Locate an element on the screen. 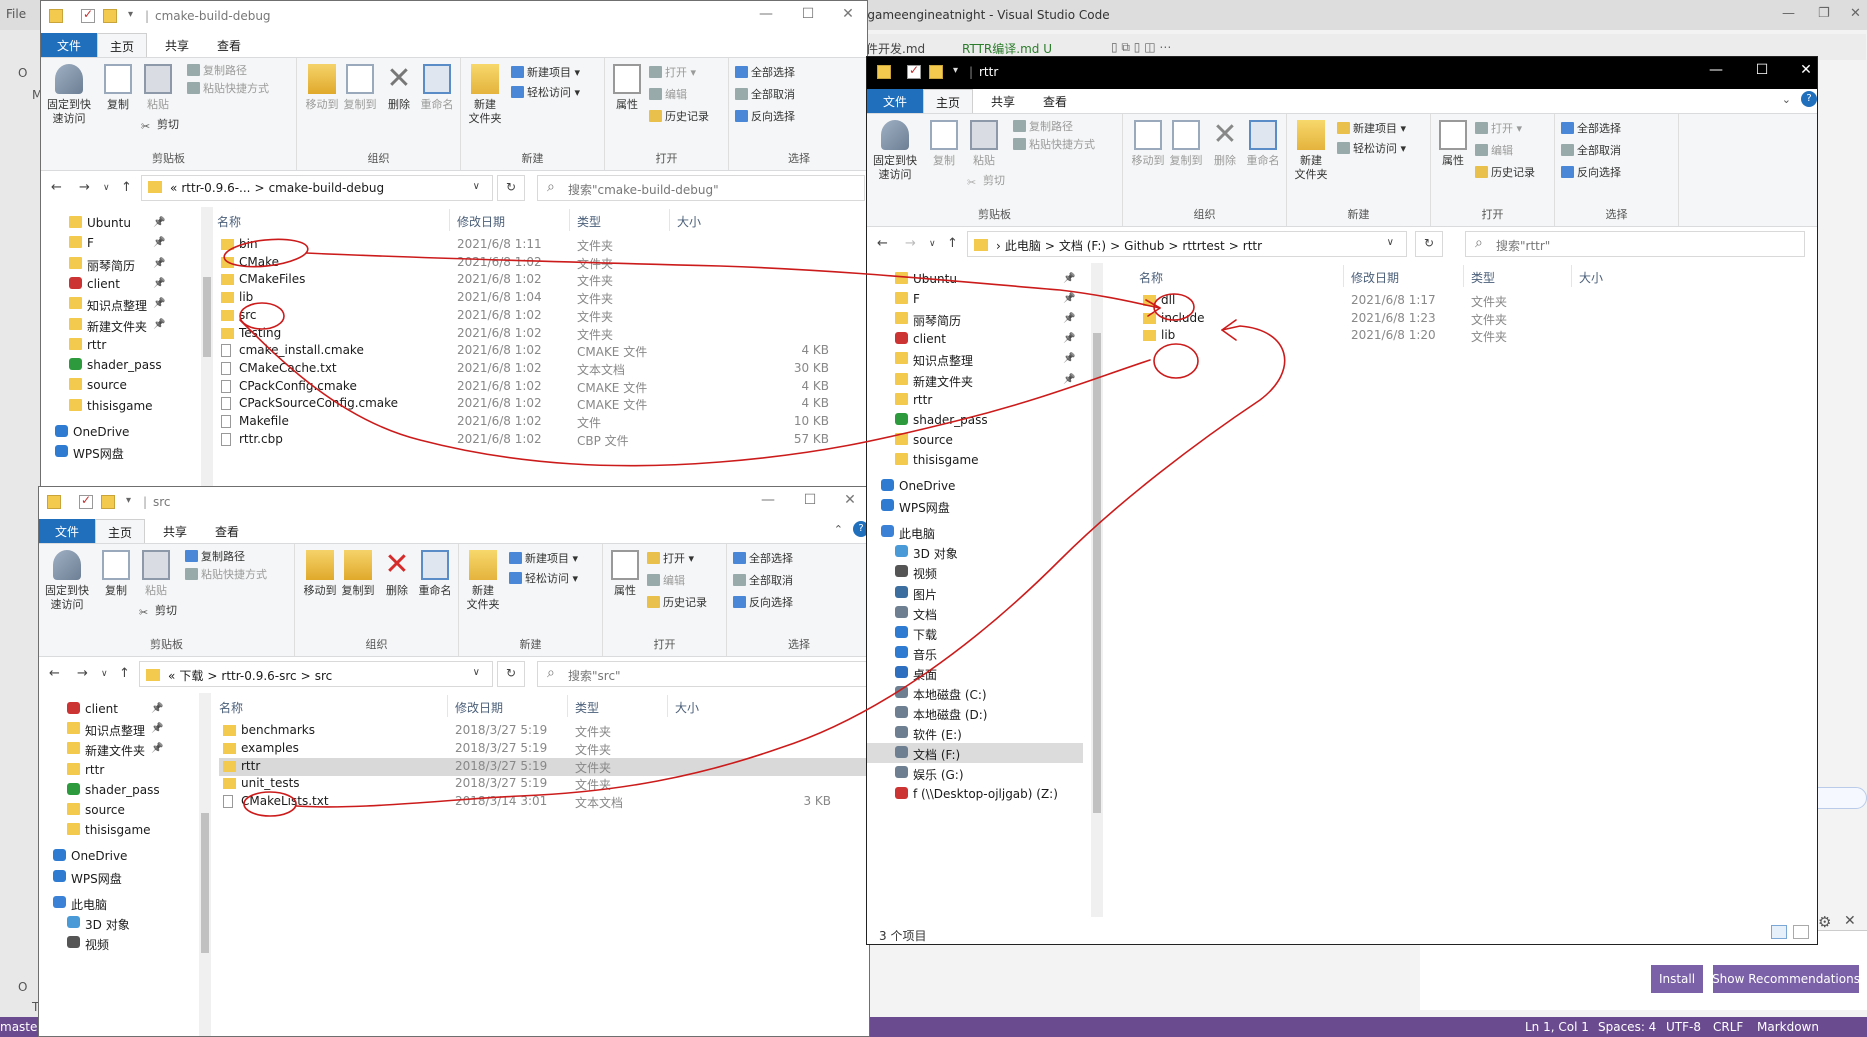 This screenshot has width=1867, height=1037. tab-file: 文件 is located at coordinates (69, 45).